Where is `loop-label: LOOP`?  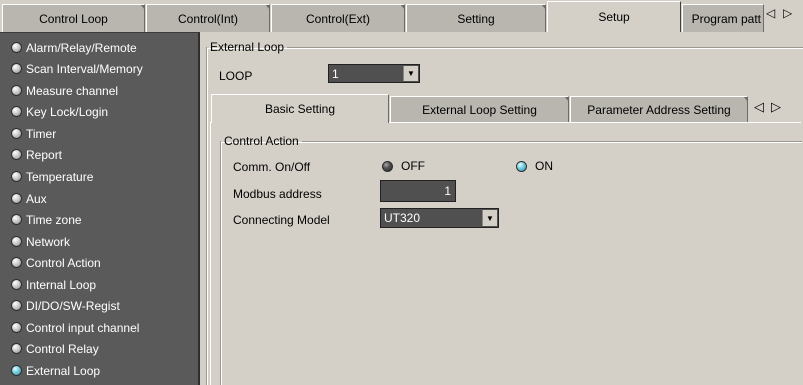
loop-label: LOOP is located at coordinates (236, 76).